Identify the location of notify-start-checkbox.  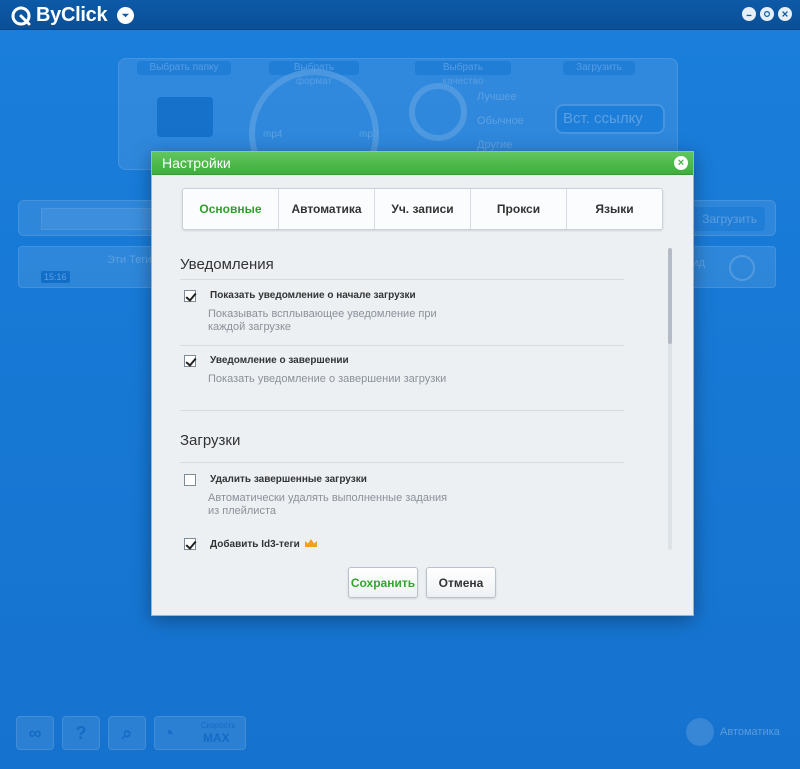
(190, 296).